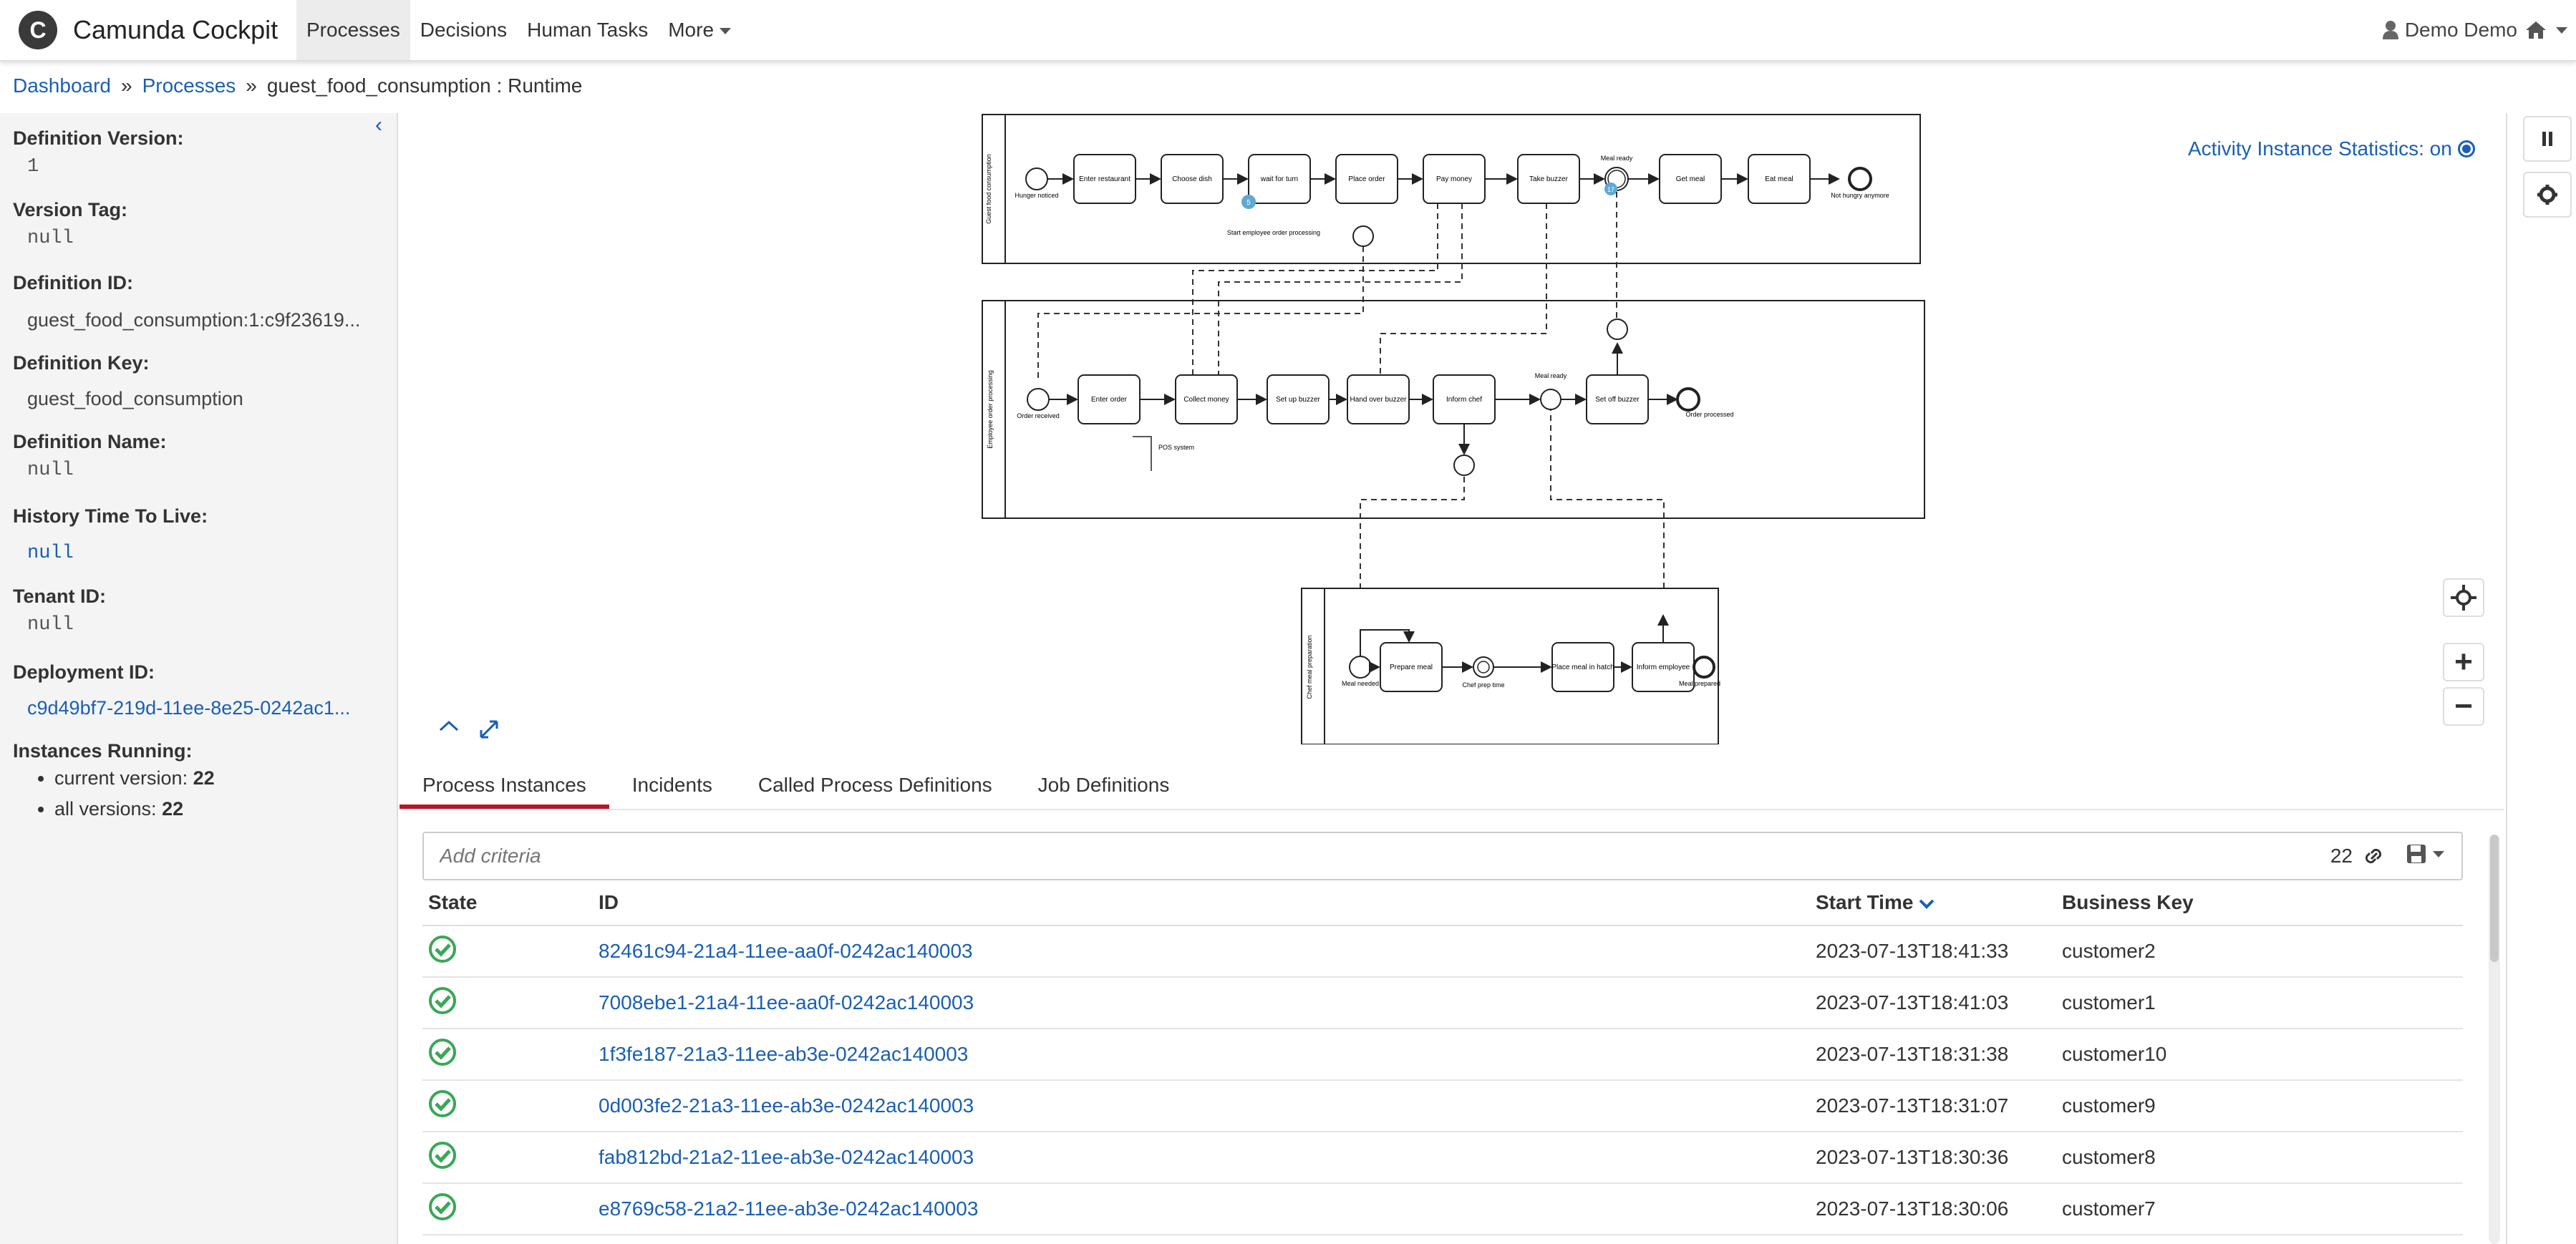 This screenshot has height=1244, width=2576. Describe the element at coordinates (71, 209) in the screenshot. I see `version-tag-label: Version Tag:` at that location.